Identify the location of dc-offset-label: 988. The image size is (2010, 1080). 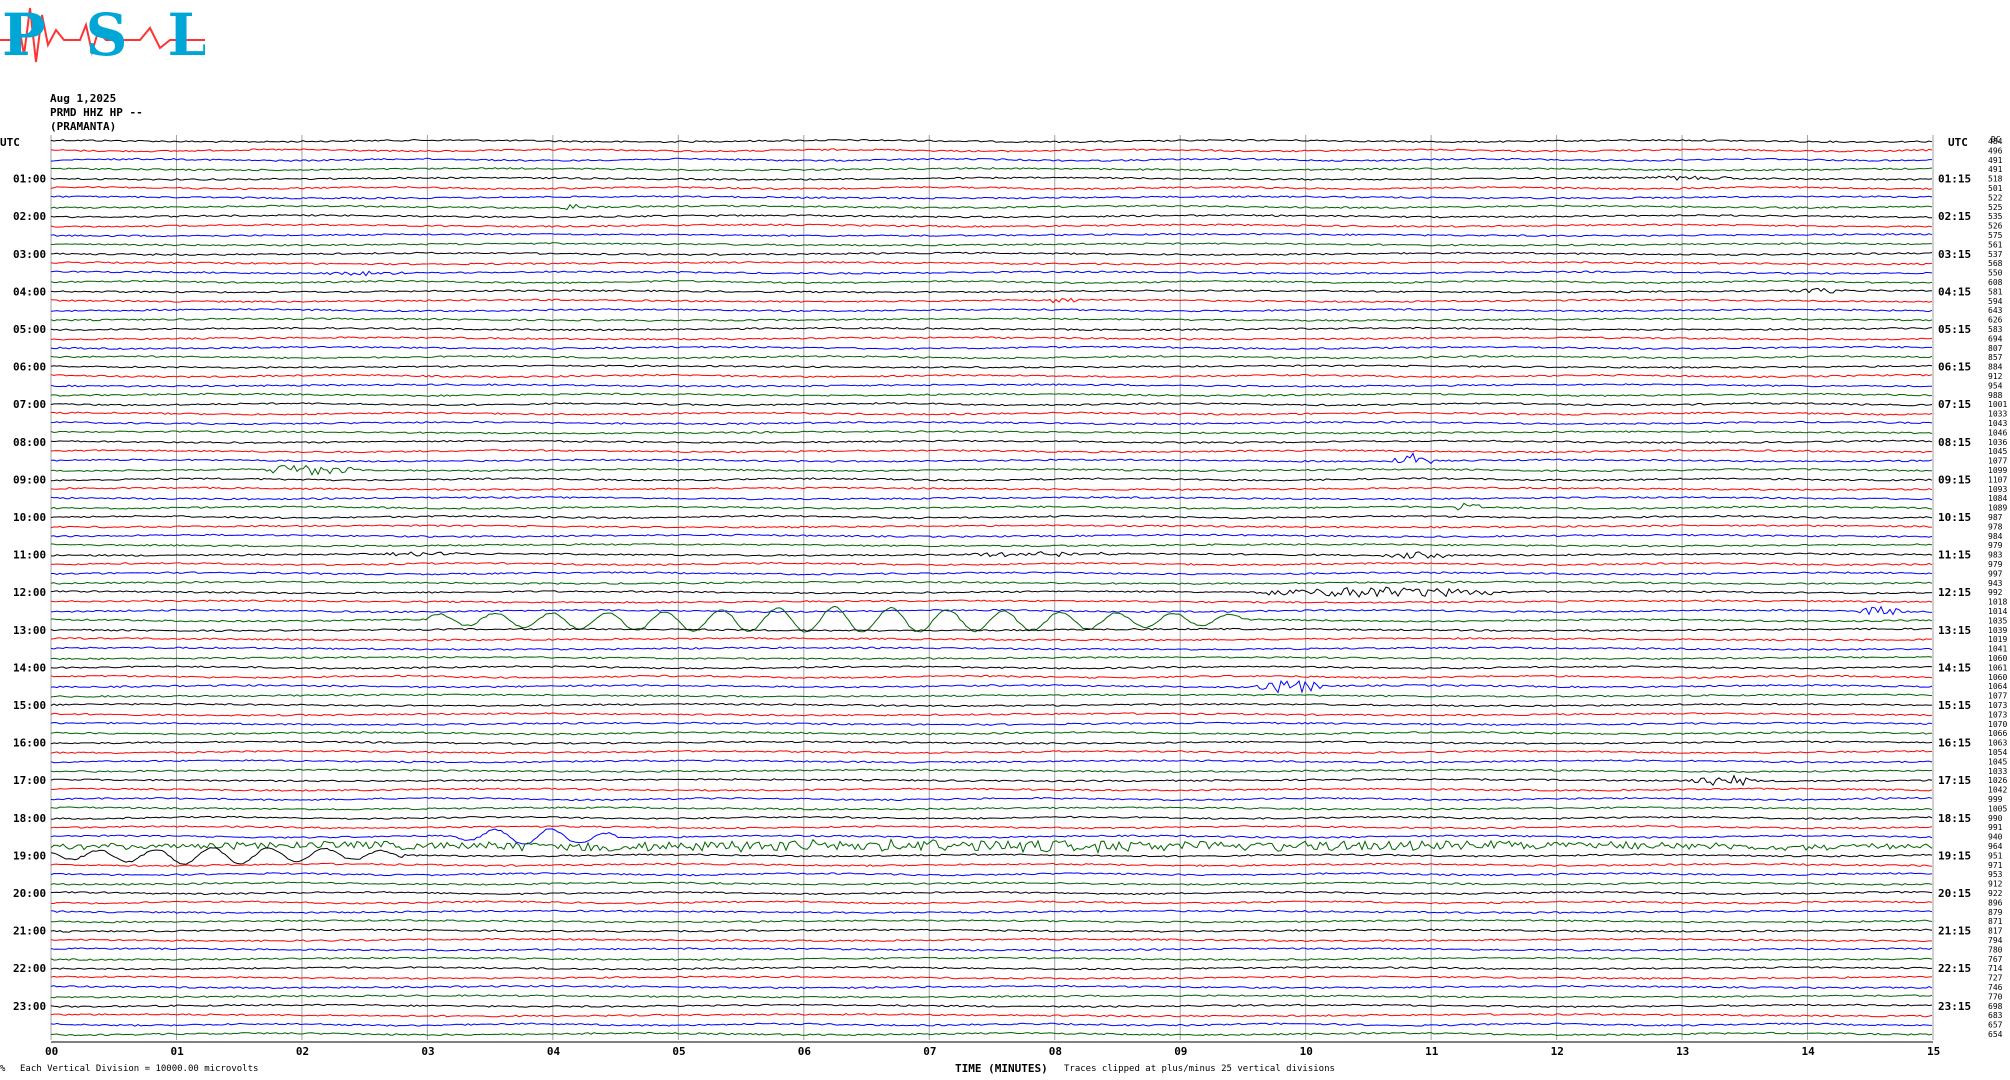
(1995, 395).